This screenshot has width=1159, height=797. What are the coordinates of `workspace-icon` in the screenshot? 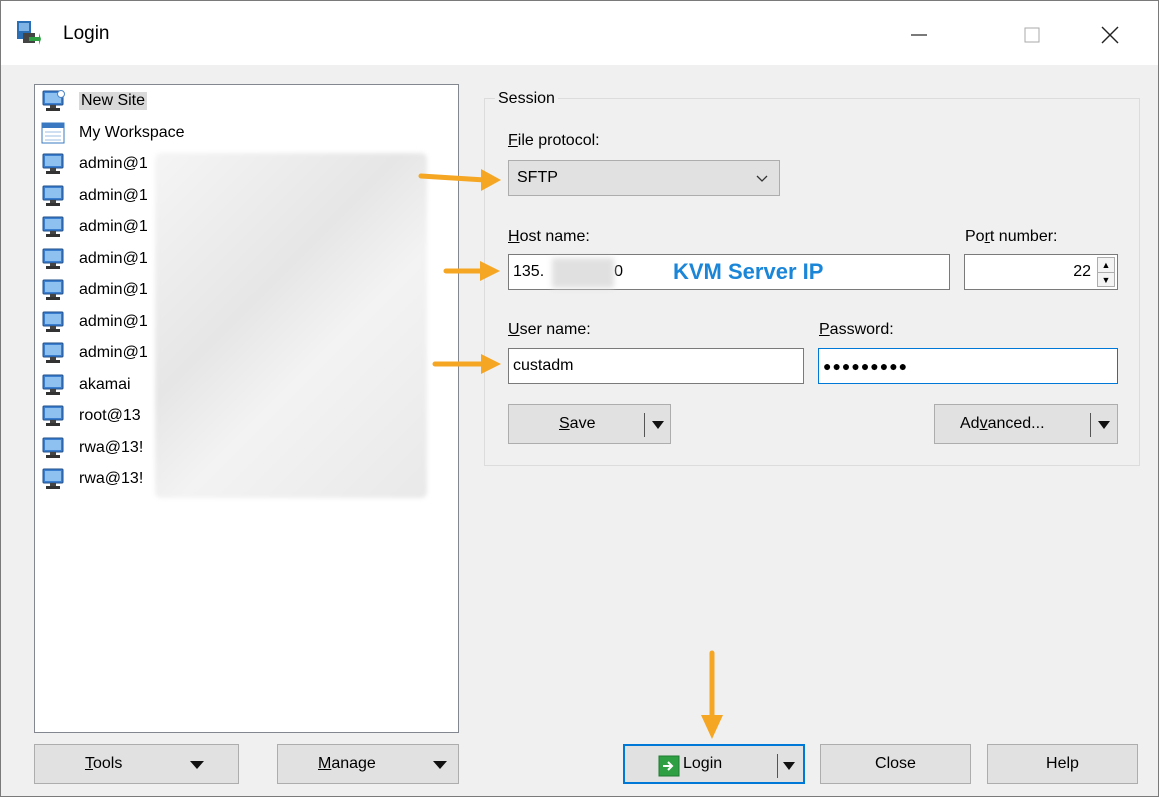 It's located at (53, 133).